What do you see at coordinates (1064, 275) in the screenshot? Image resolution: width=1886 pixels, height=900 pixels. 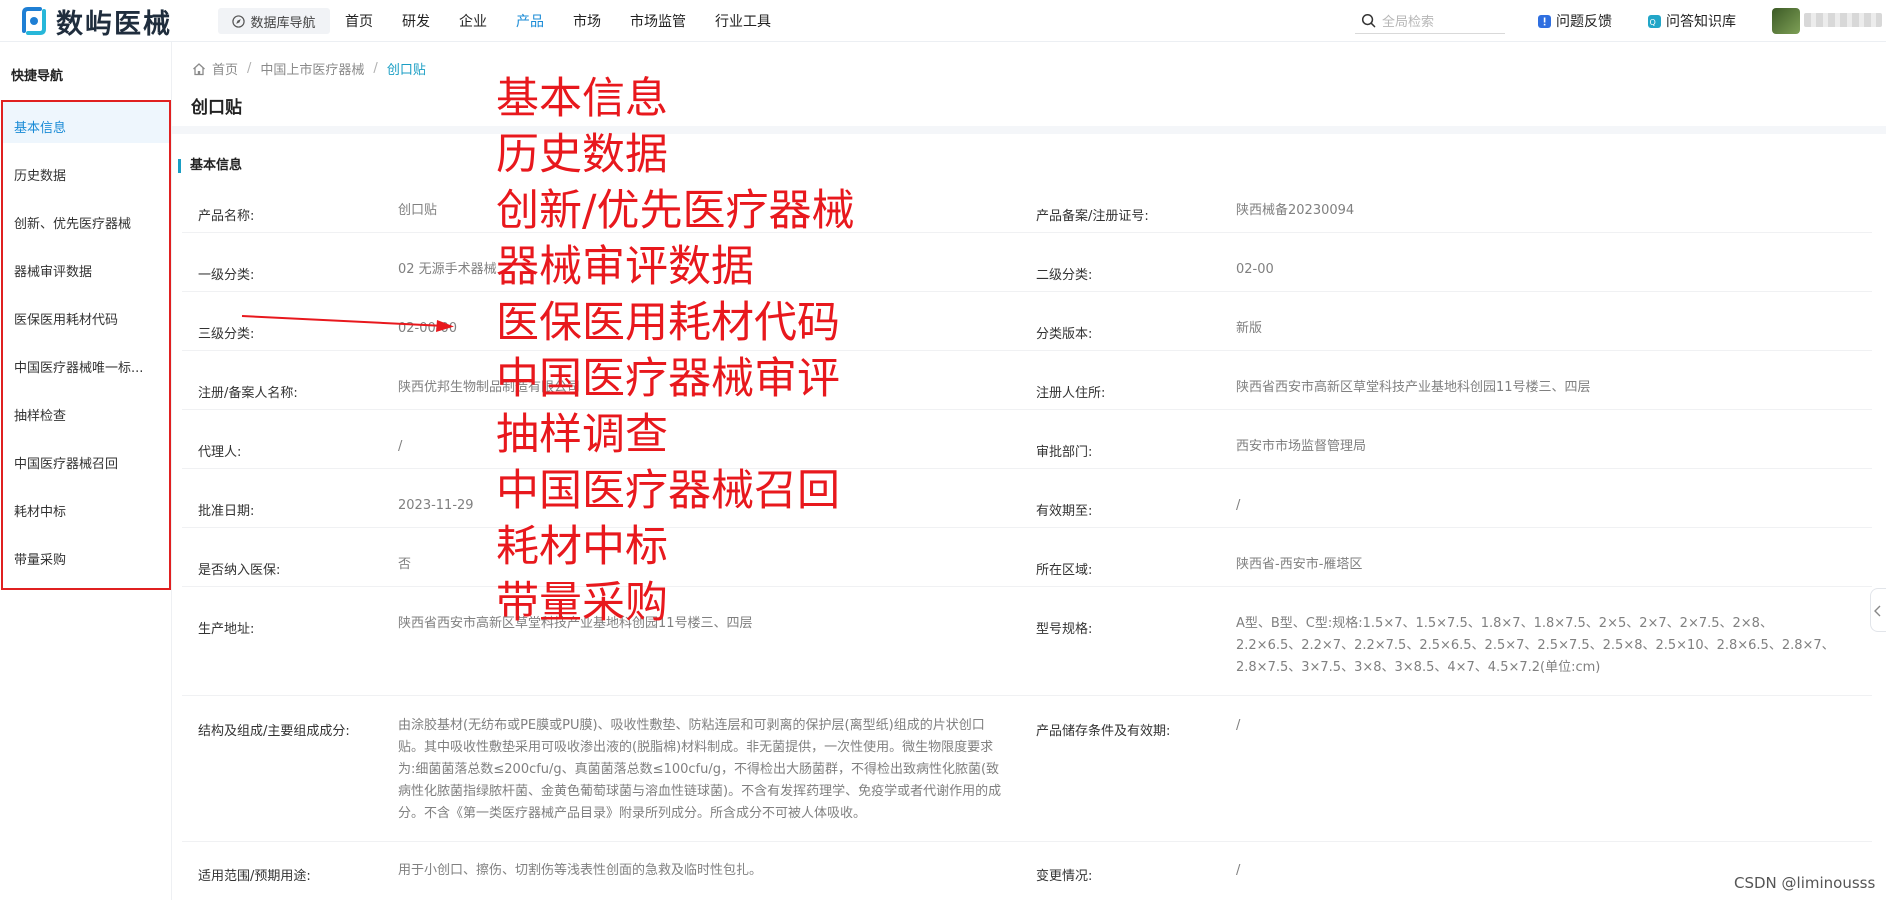 I see `cat2-label: 二级分类:` at bounding box center [1064, 275].